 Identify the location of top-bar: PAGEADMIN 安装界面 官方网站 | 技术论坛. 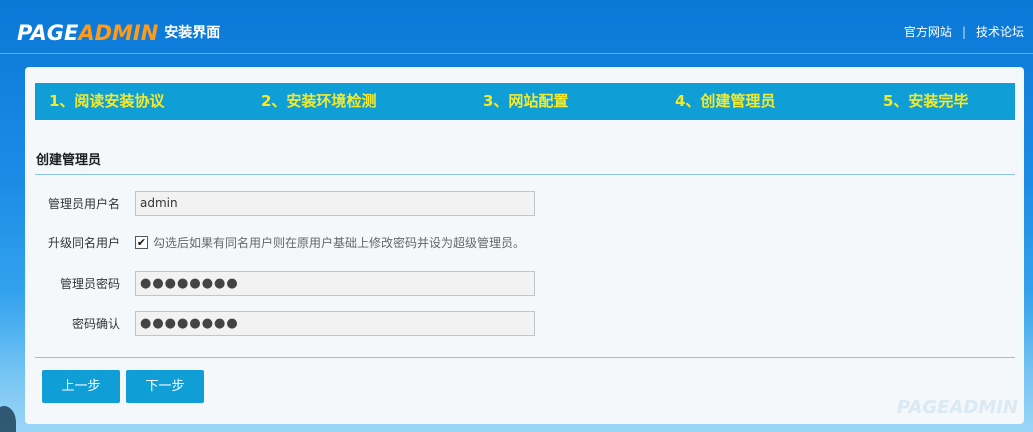
(516, 27).